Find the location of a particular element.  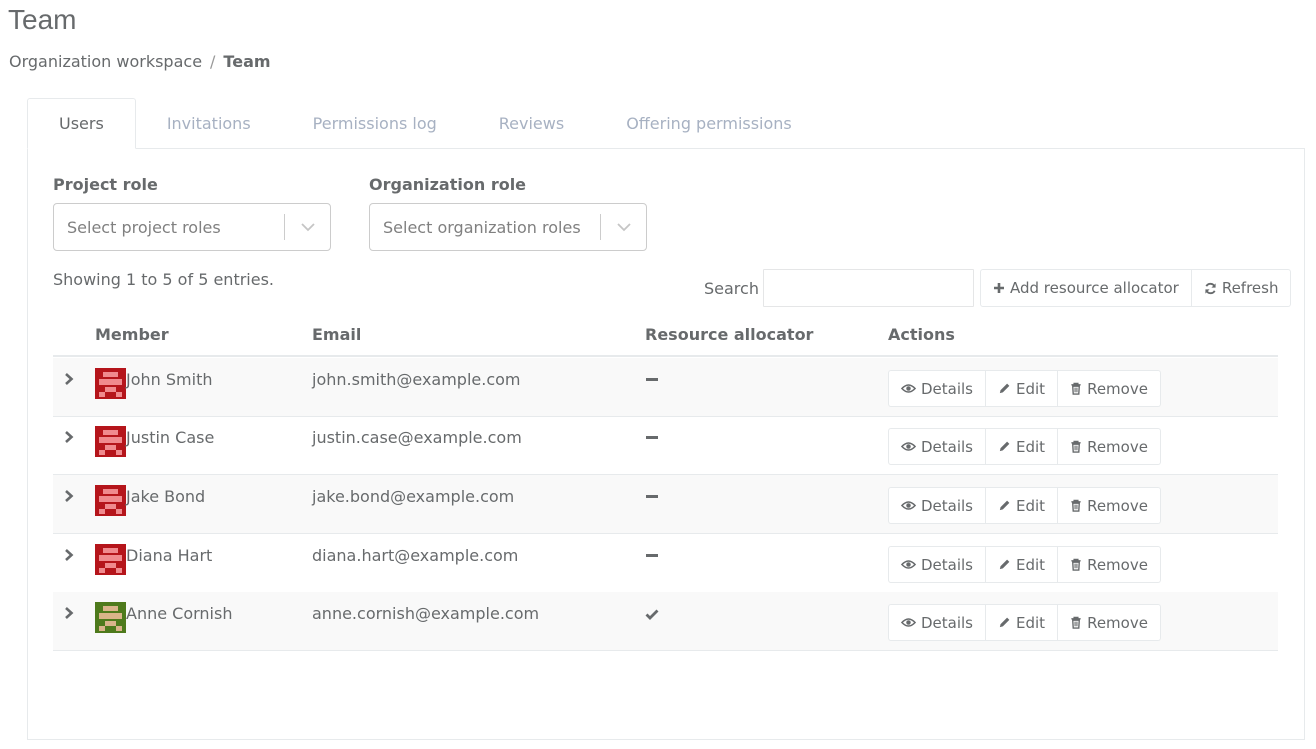

member-name: Justin Case is located at coordinates (170, 437).